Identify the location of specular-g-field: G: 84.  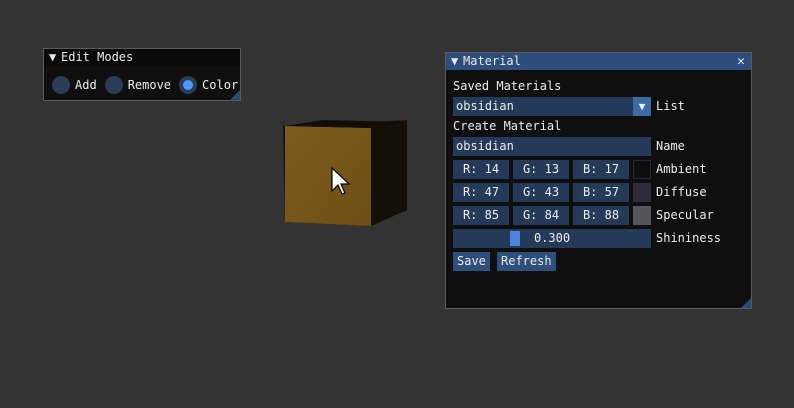
(541, 215).